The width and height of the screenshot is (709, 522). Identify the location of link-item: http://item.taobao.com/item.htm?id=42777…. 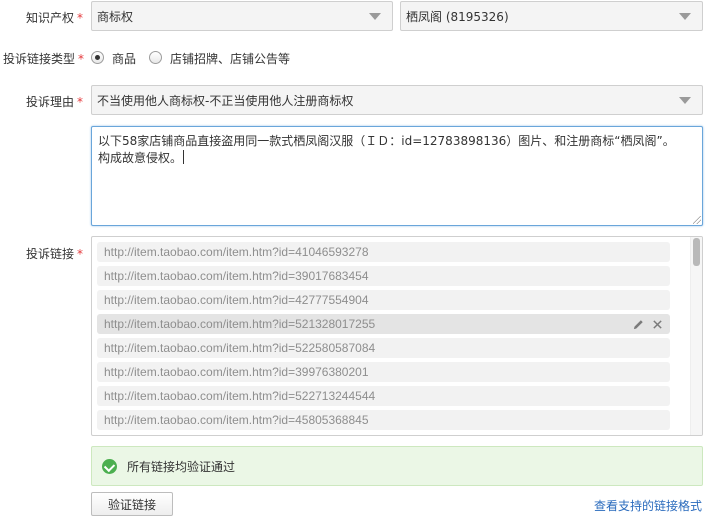
(383, 300).